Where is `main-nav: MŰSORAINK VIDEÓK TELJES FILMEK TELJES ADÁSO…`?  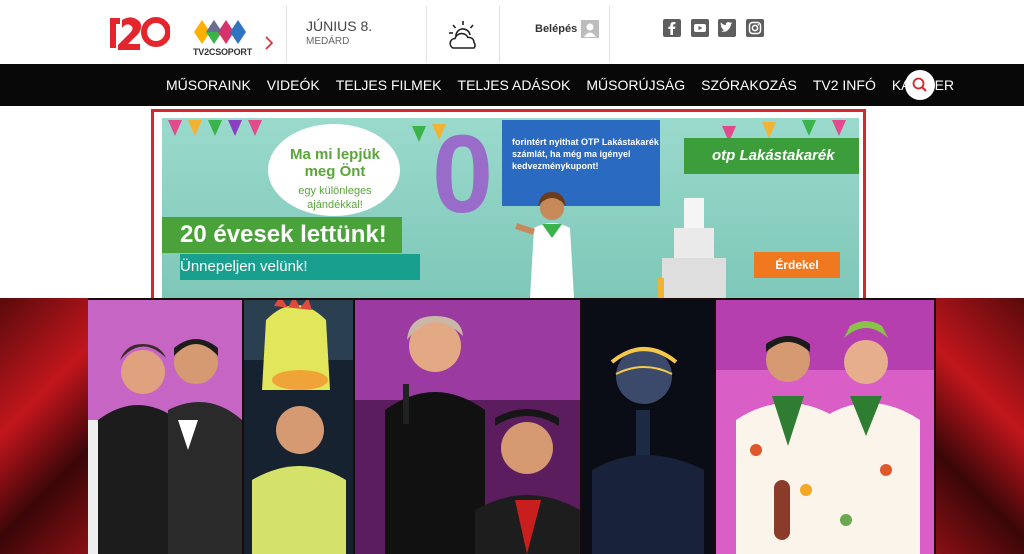
main-nav: MŰSORAINK VIDEÓK TELJES FILMEK TELJES ADÁSO… is located at coordinates (512, 85).